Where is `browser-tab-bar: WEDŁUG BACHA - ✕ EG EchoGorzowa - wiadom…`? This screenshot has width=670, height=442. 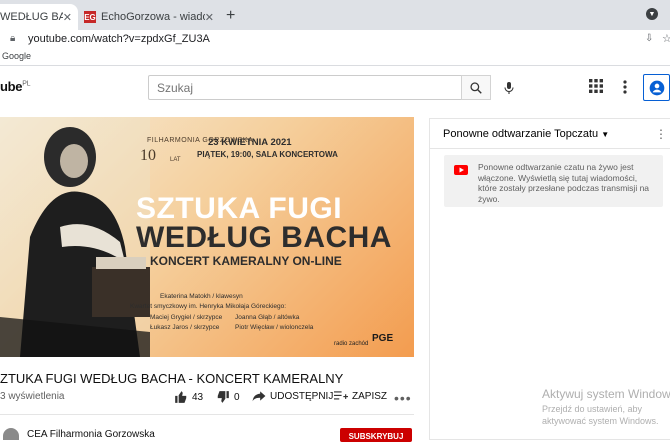 browser-tab-bar: WEDŁUG BACHA - ✕ EG EchoGorzowa - wiadom… is located at coordinates (335, 15).